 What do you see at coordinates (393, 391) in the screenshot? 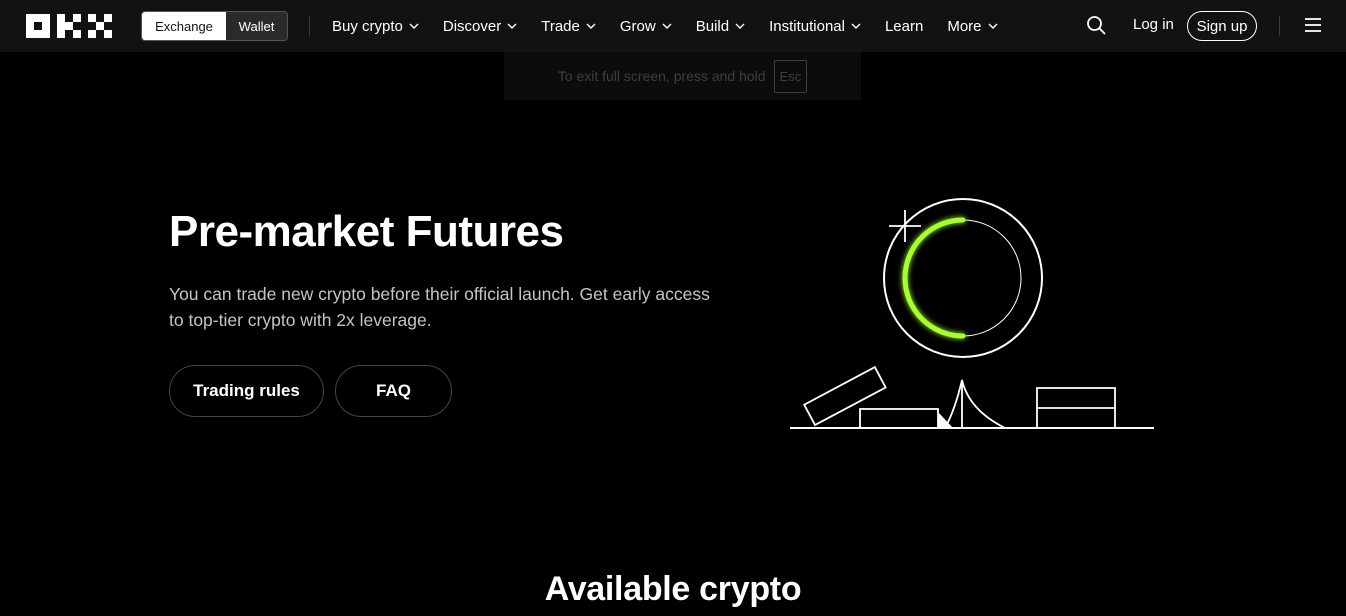
I see `faq-button: FAQ` at bounding box center [393, 391].